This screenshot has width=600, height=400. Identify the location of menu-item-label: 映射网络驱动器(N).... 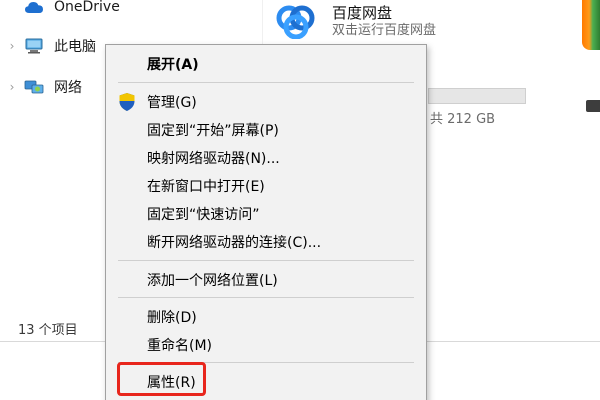
(213, 159).